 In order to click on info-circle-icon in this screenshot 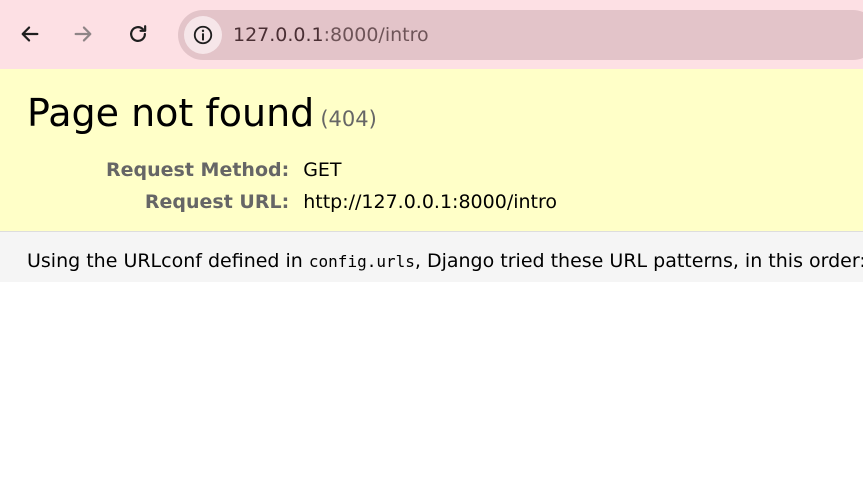, I will do `click(203, 35)`.